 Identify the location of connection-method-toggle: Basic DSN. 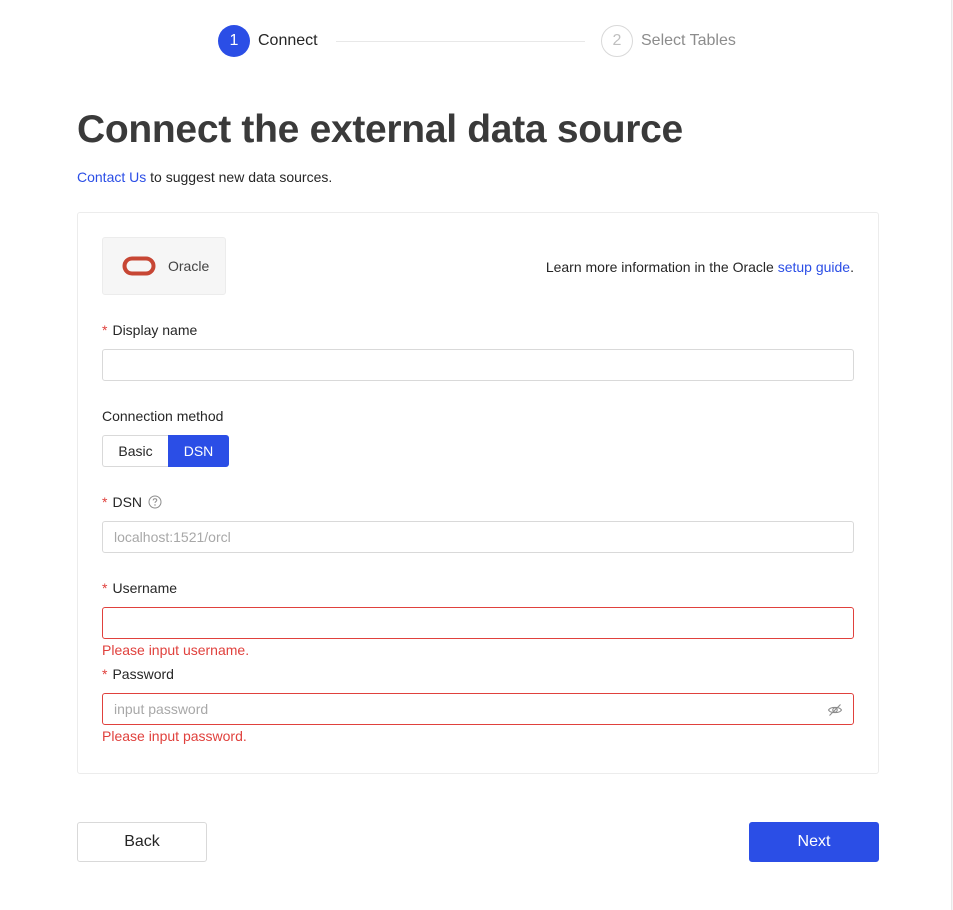
(165, 451).